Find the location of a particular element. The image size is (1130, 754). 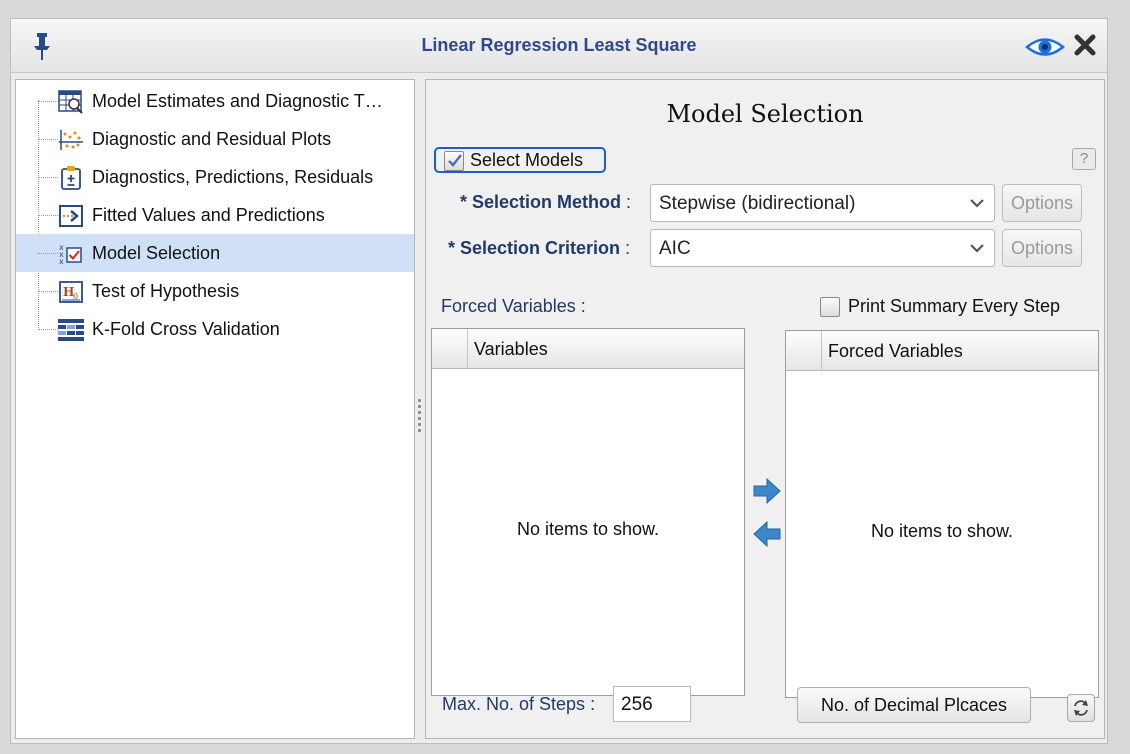

forced-variables-empty-message: No items to show. is located at coordinates (942, 531).